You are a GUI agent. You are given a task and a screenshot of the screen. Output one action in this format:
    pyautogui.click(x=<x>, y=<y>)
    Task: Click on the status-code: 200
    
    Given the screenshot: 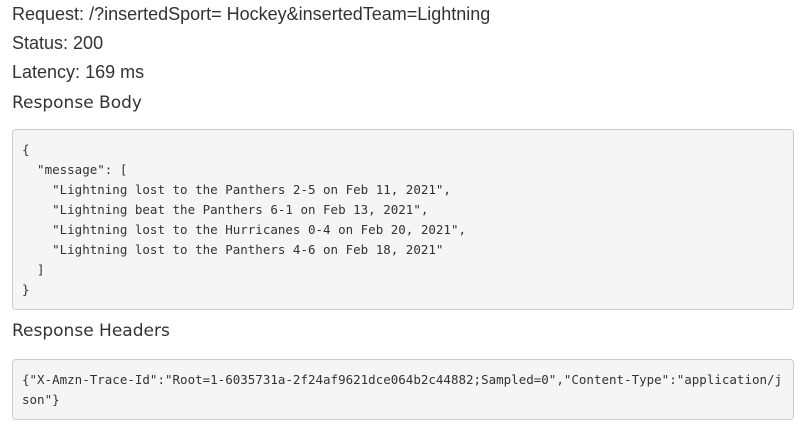 What is the action you would take?
    pyautogui.click(x=88, y=43)
    